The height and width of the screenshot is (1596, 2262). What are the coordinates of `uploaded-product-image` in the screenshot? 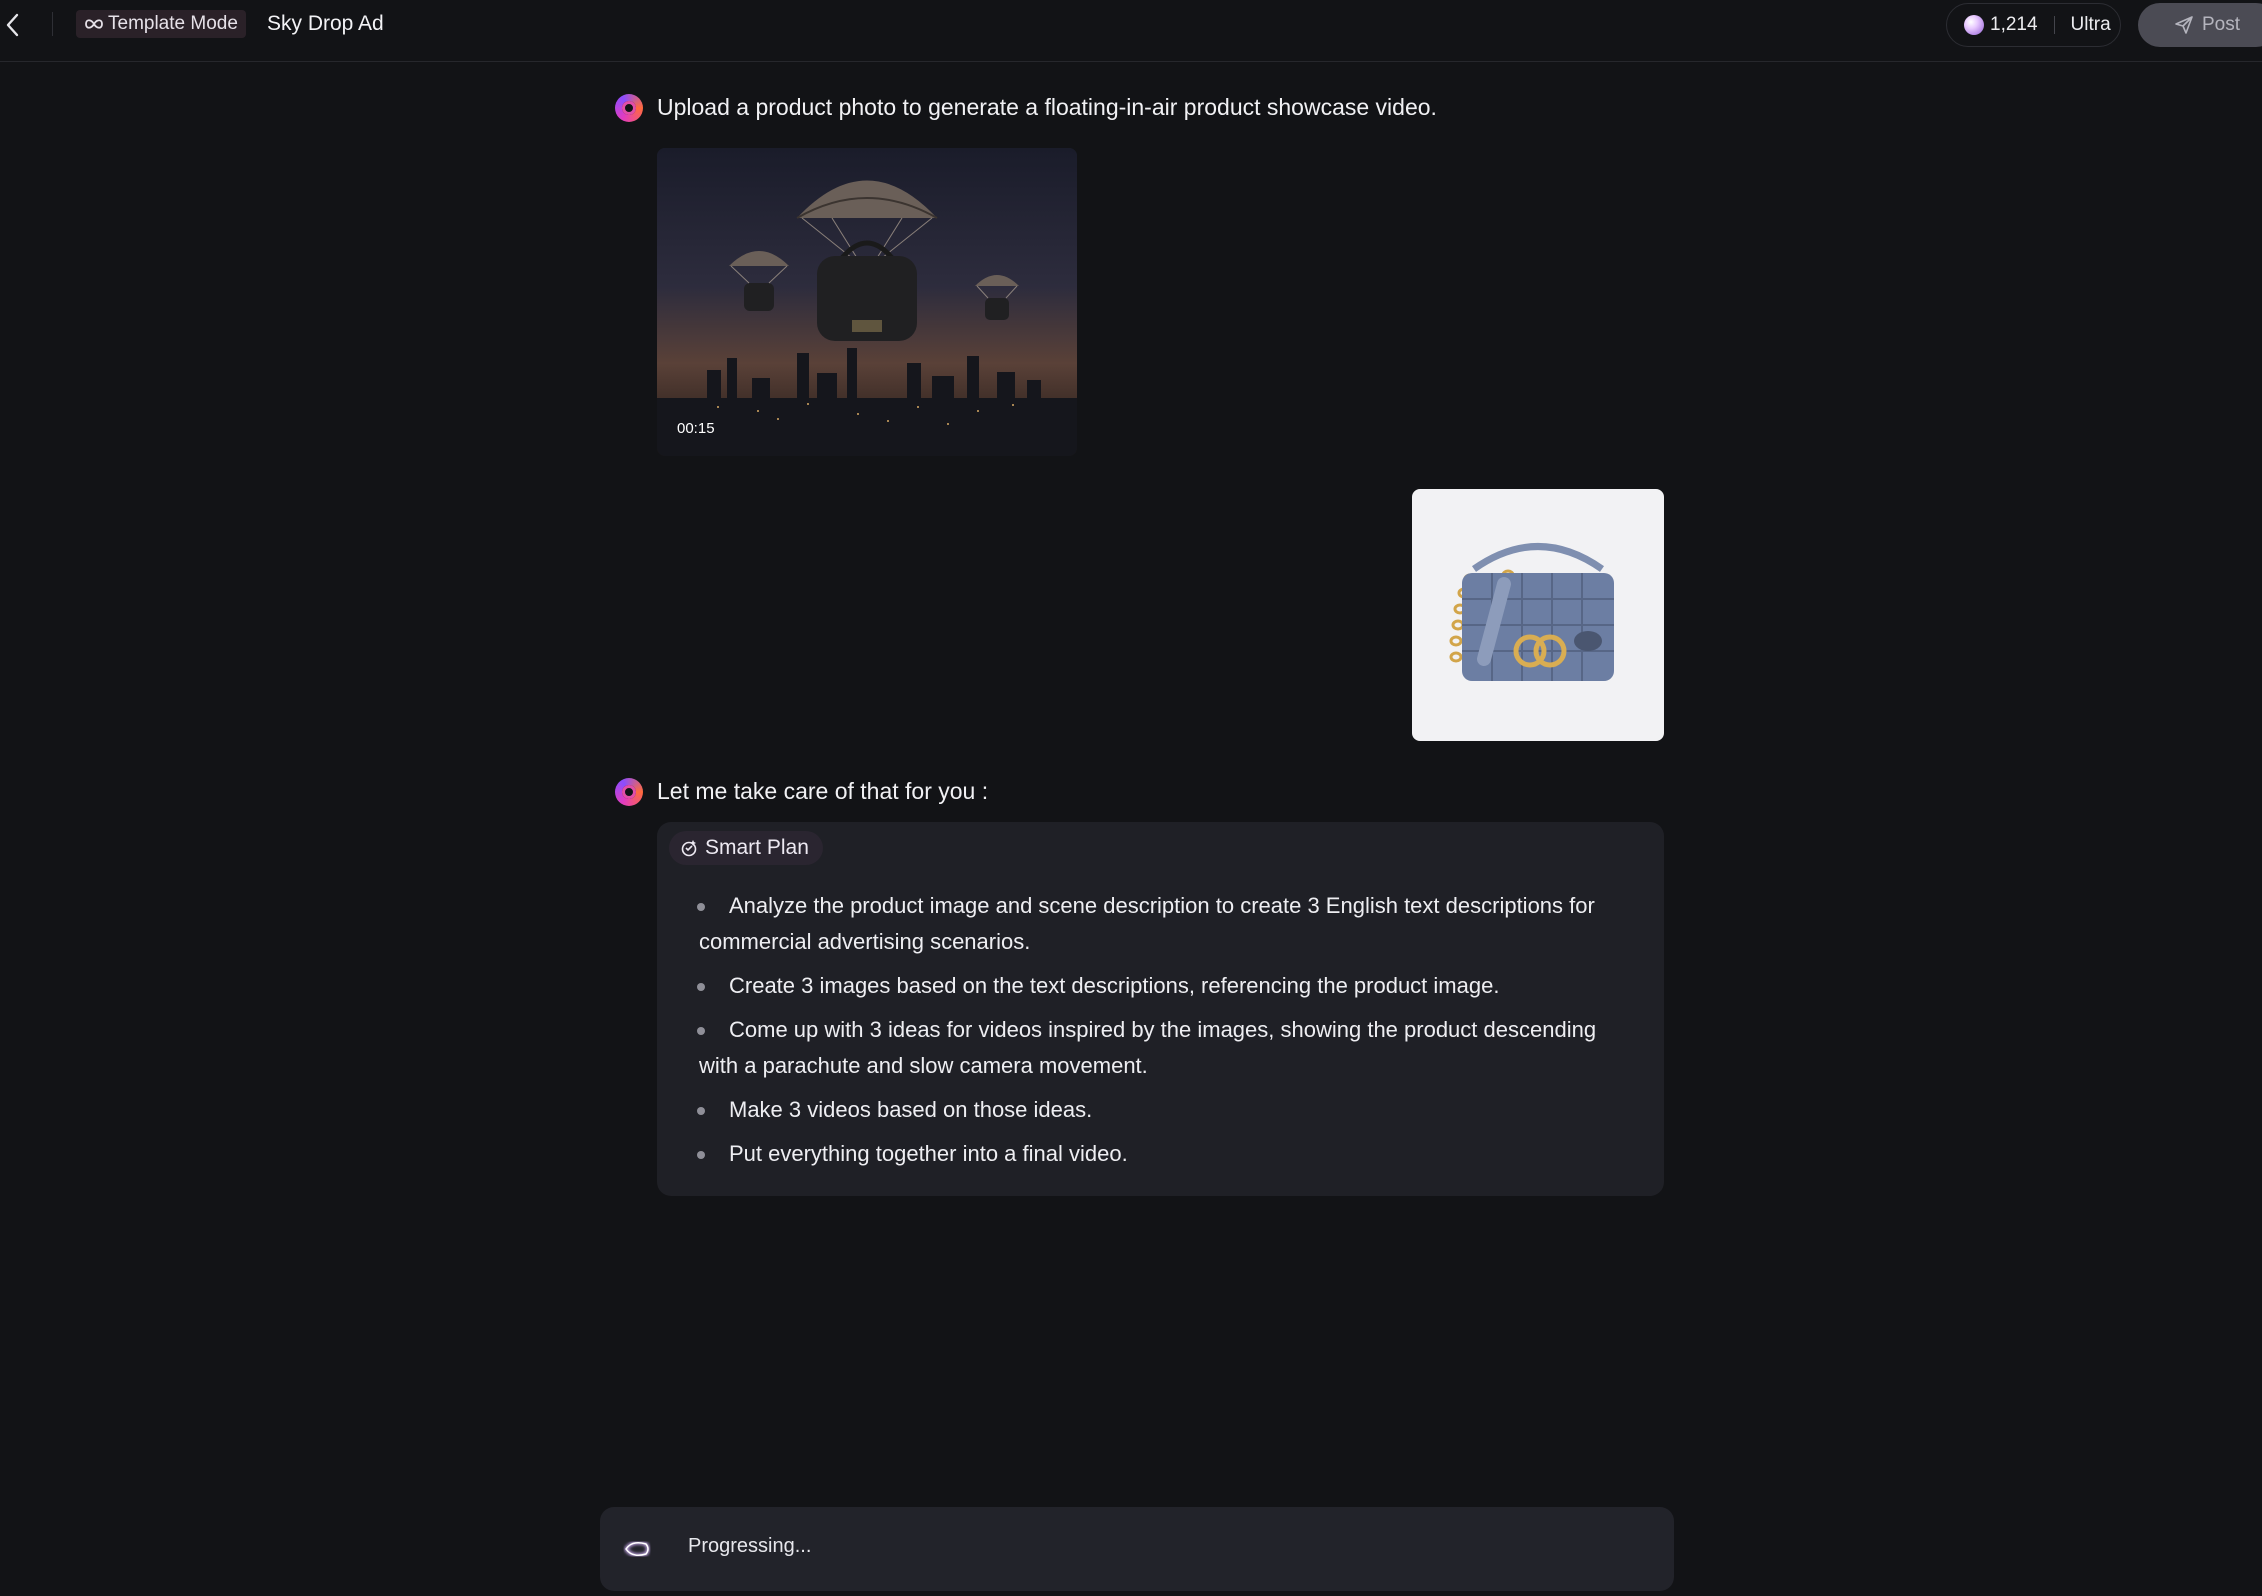 It's located at (1538, 615).